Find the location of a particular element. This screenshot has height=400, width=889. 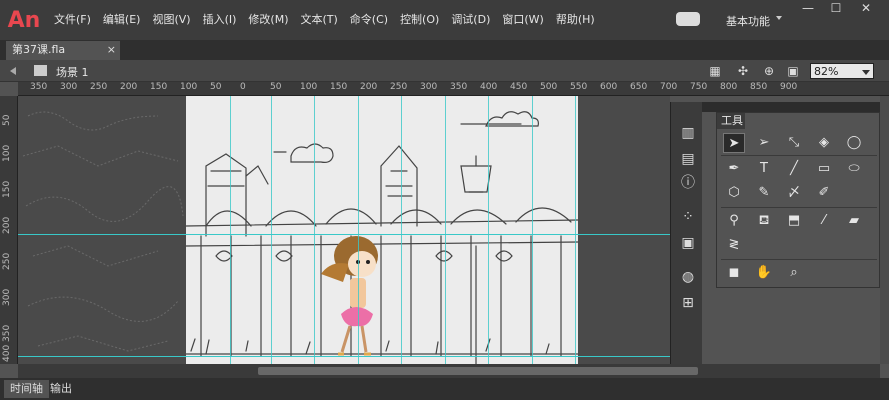

pencil-tool-icon: ✎ is located at coordinates (764, 193).